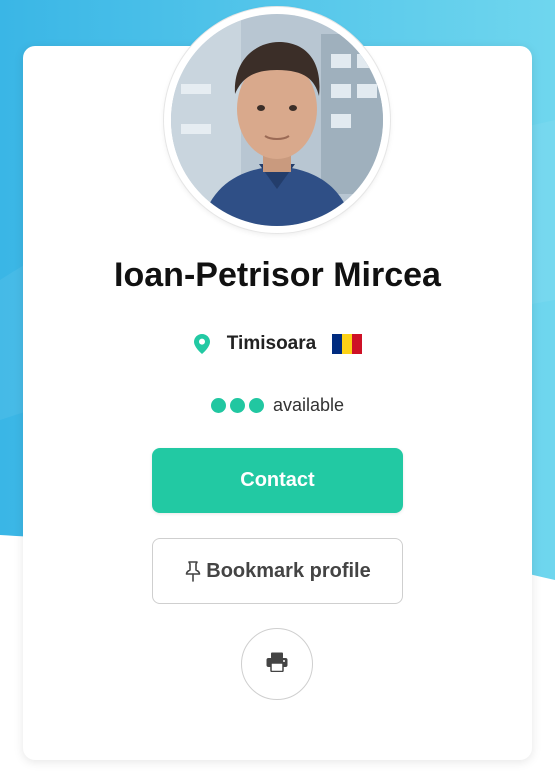  What do you see at coordinates (308, 405) in the screenshot?
I see `availability-status: available` at bounding box center [308, 405].